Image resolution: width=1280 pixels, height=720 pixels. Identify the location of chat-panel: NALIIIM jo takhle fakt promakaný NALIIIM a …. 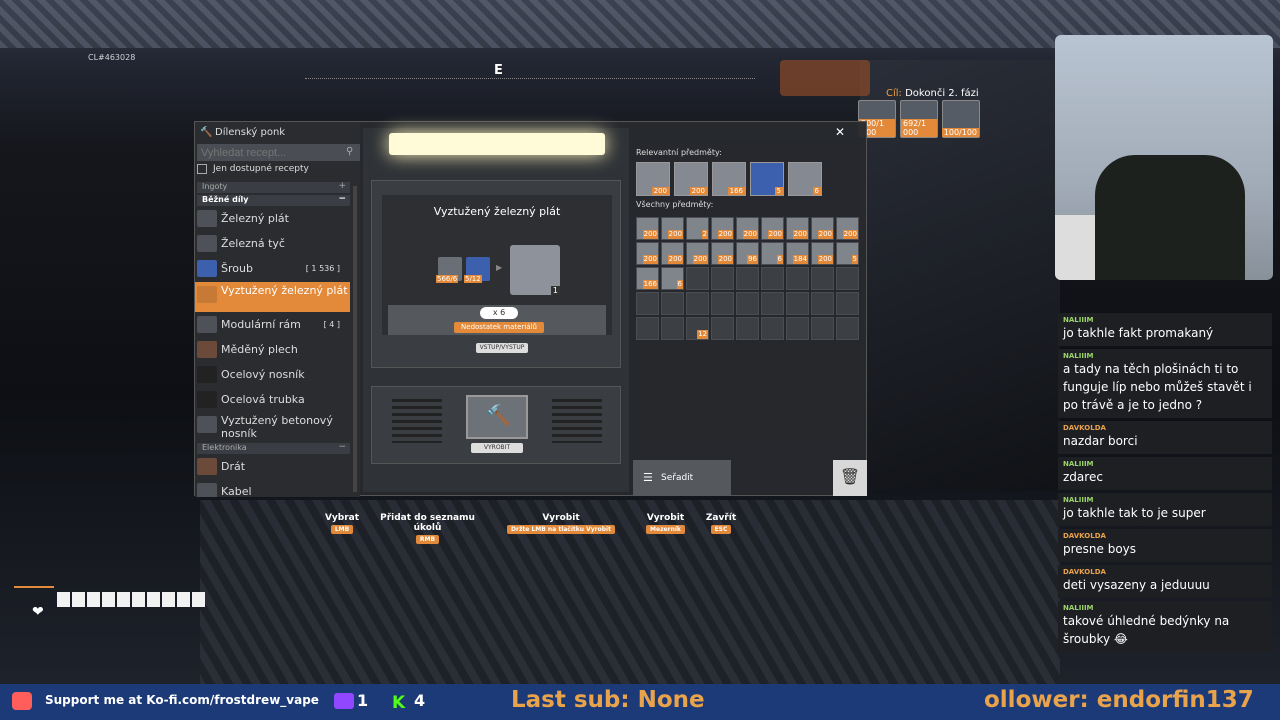
(1165, 484).